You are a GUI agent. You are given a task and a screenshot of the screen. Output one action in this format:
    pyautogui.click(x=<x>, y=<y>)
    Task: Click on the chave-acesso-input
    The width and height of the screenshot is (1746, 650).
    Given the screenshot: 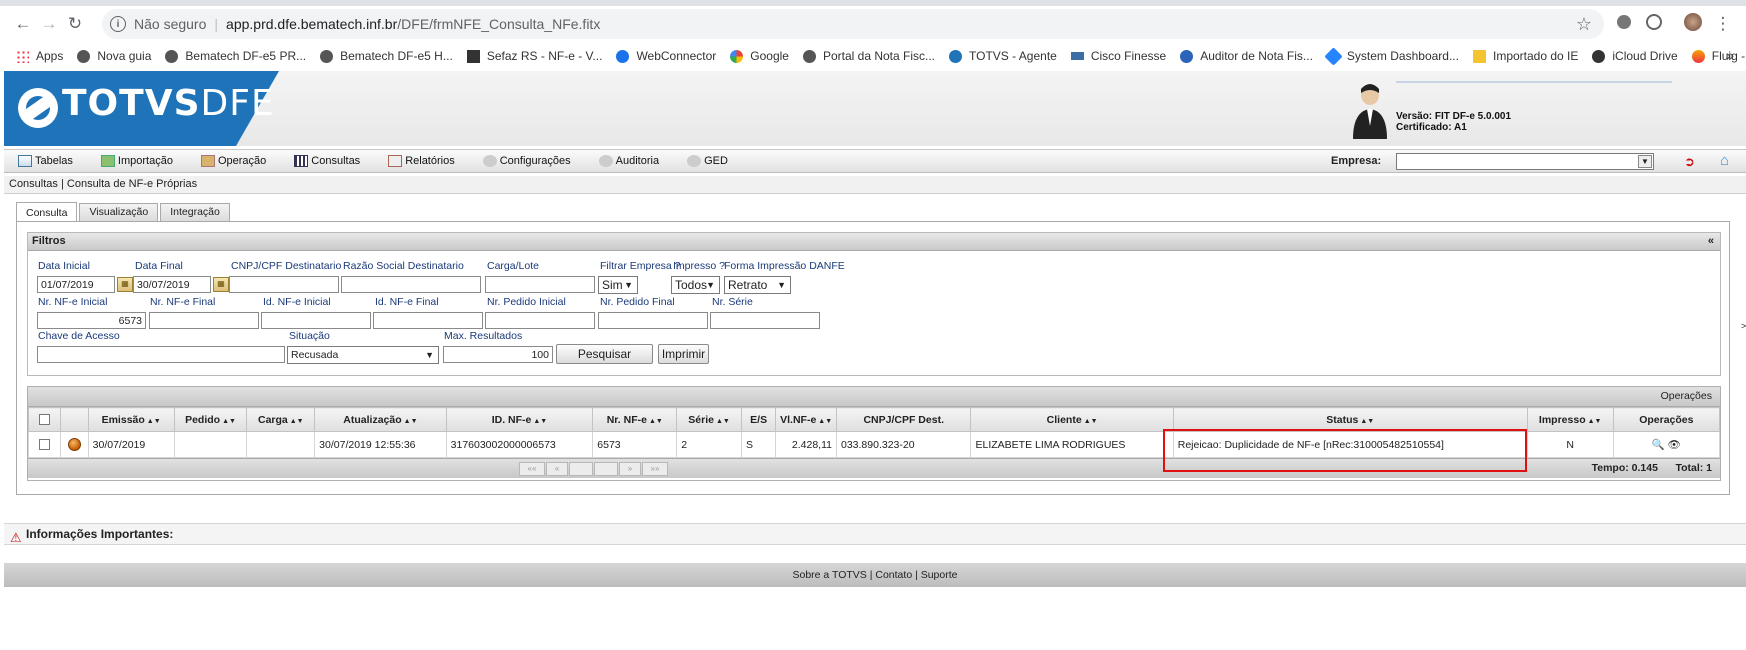 What is the action you would take?
    pyautogui.click(x=161, y=354)
    